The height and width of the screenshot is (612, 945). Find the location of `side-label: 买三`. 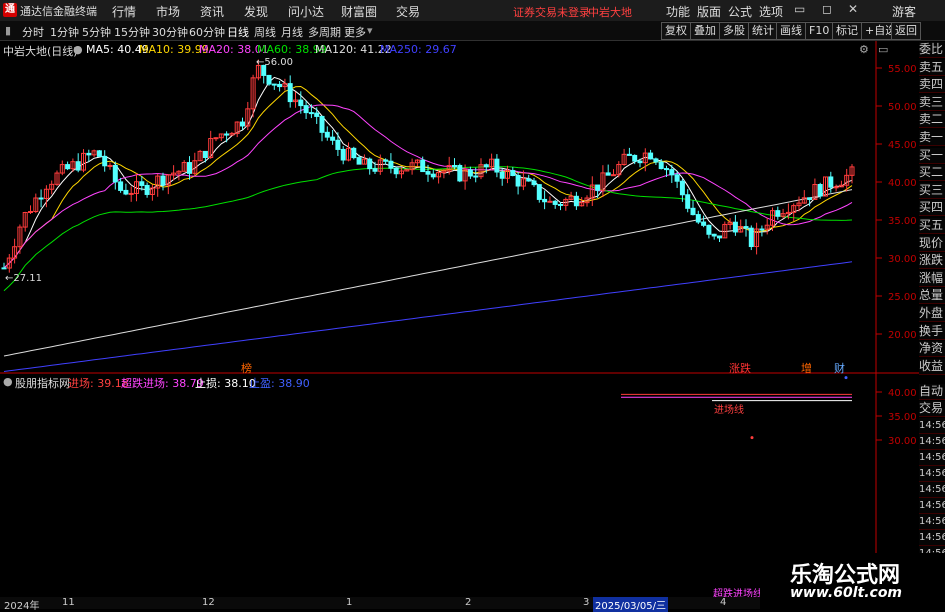

side-label: 买三 is located at coordinates (932, 190).